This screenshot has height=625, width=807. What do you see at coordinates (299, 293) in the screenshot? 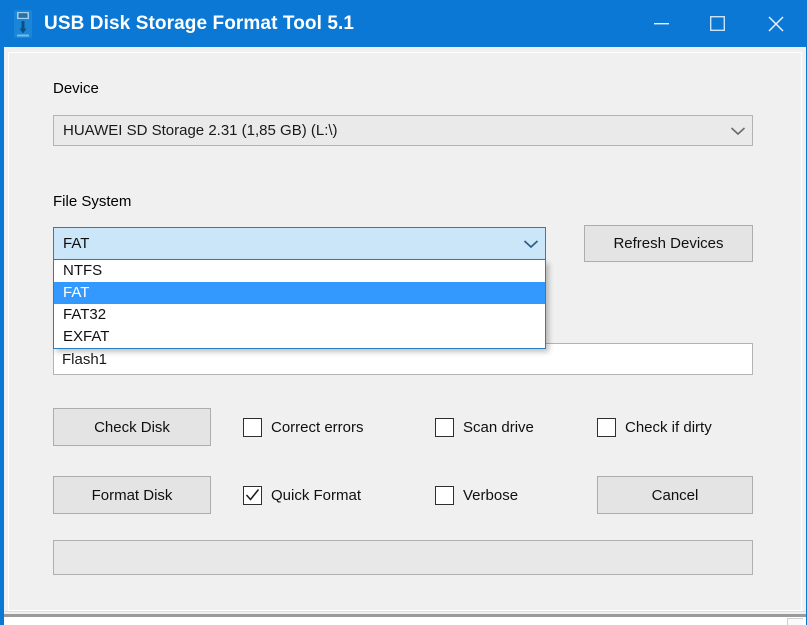
I see `dropdown-option-fat: FAT` at bounding box center [299, 293].